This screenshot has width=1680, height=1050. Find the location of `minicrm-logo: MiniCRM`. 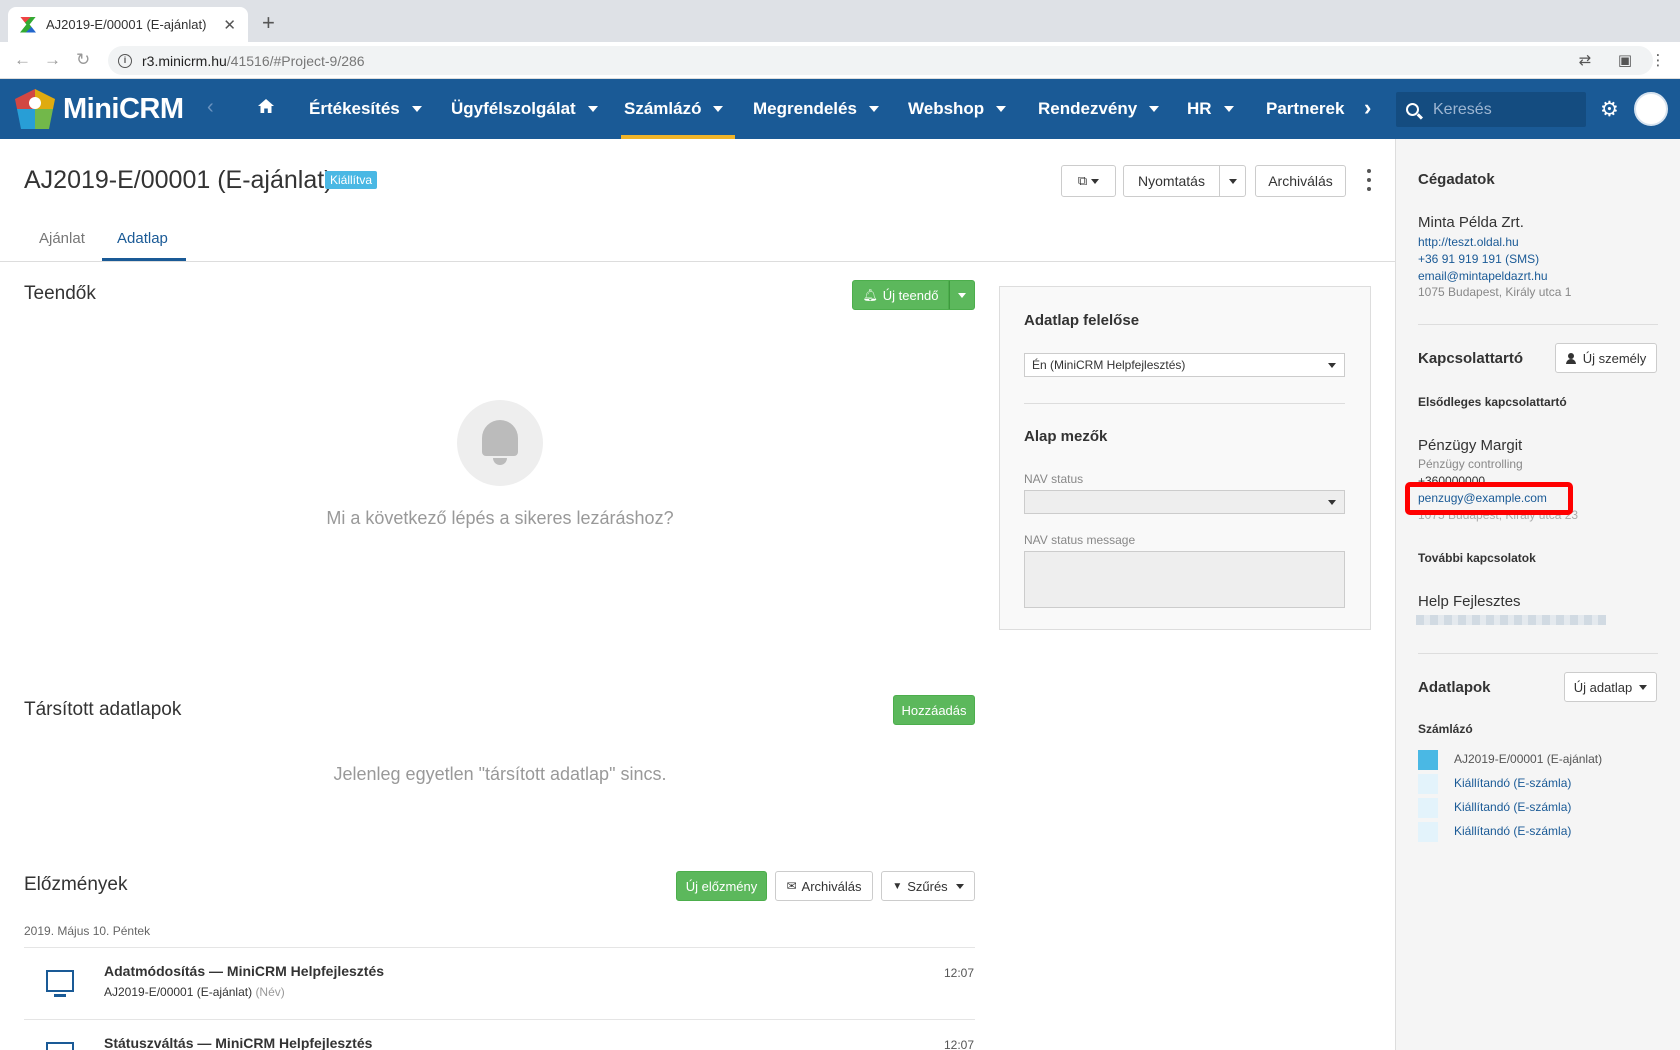

minicrm-logo: MiniCRM is located at coordinates (99, 109).